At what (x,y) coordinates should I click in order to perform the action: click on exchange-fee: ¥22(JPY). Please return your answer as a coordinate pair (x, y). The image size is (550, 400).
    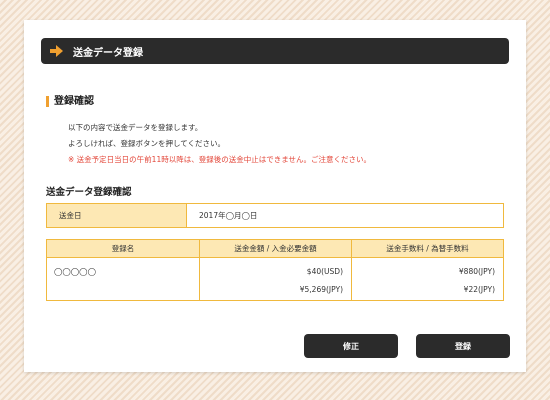
    Looking at the image, I should click on (479, 289).